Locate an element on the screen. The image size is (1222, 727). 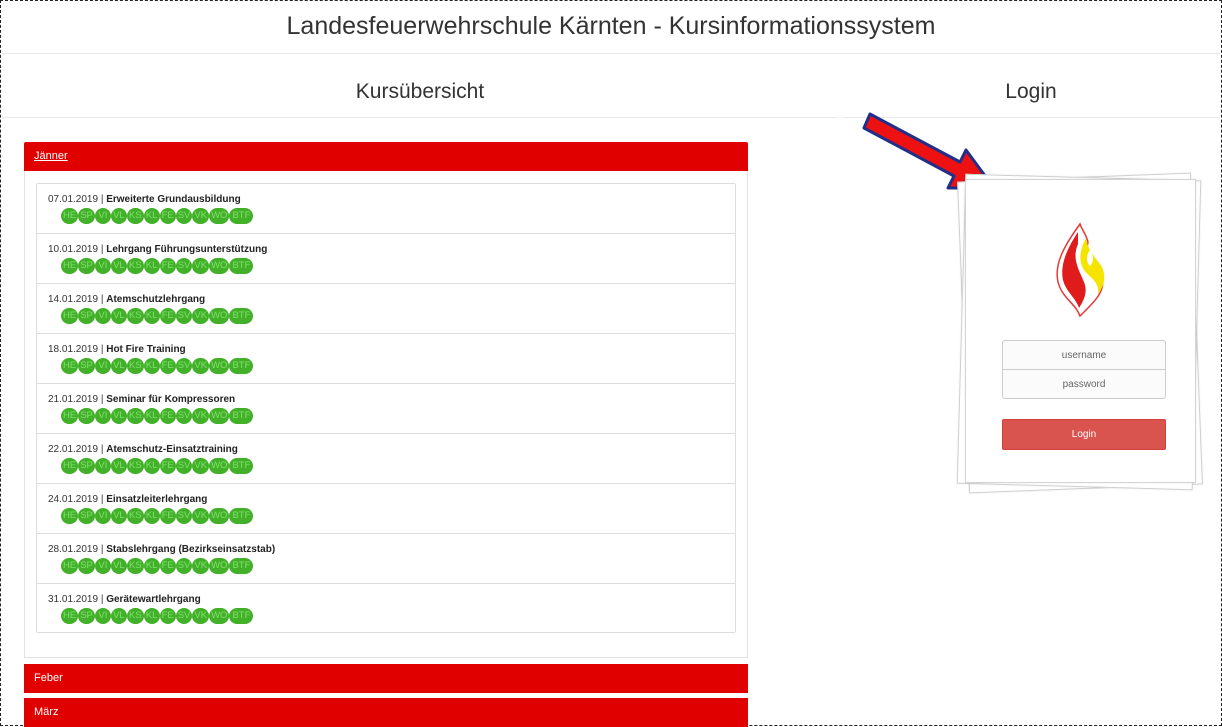
password-input is located at coordinates (1084, 384).